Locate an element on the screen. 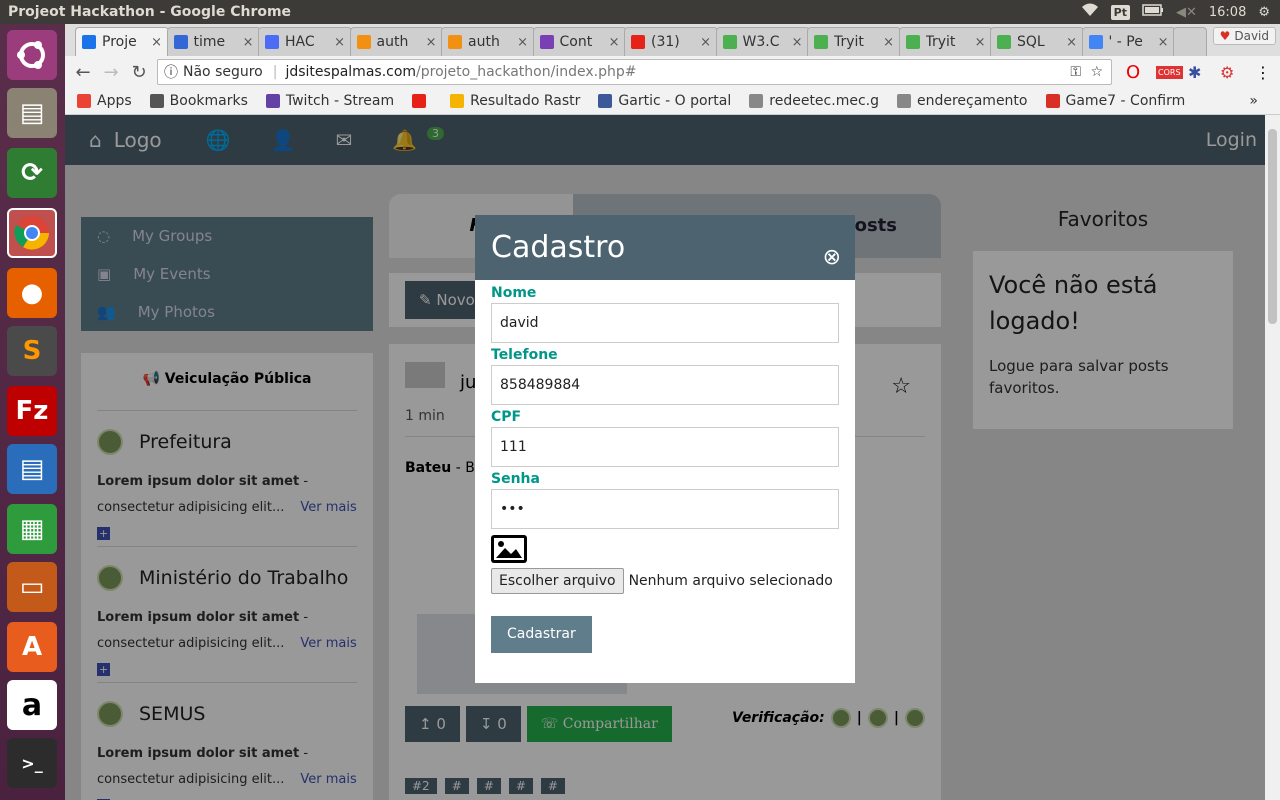 This screenshot has width=1280, height=800. tab-label: HAC is located at coordinates (300, 42).